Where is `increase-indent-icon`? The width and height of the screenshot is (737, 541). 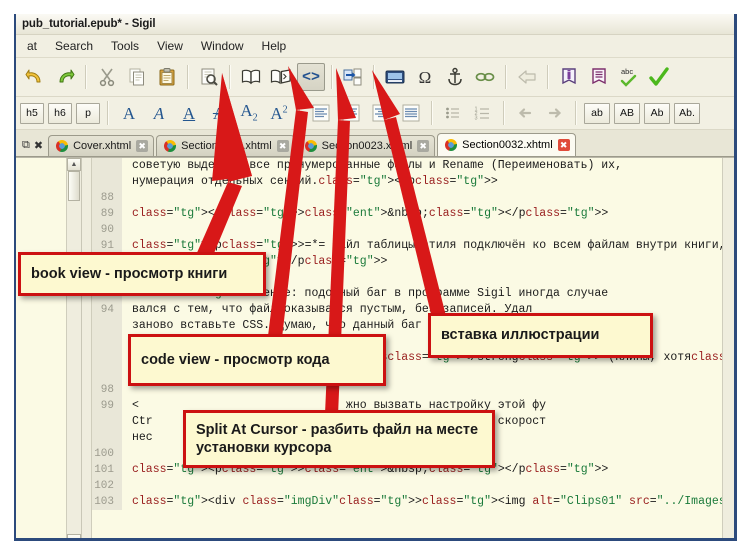 increase-indent-icon is located at coordinates (555, 113).